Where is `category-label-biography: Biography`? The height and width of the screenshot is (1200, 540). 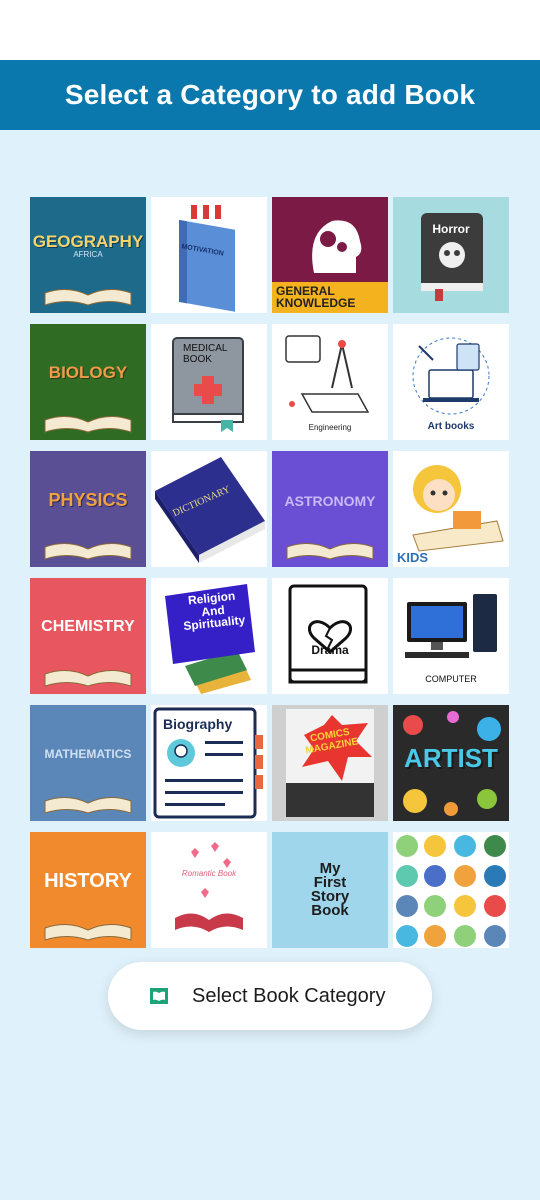 category-label-biography: Biography is located at coordinates (198, 724).